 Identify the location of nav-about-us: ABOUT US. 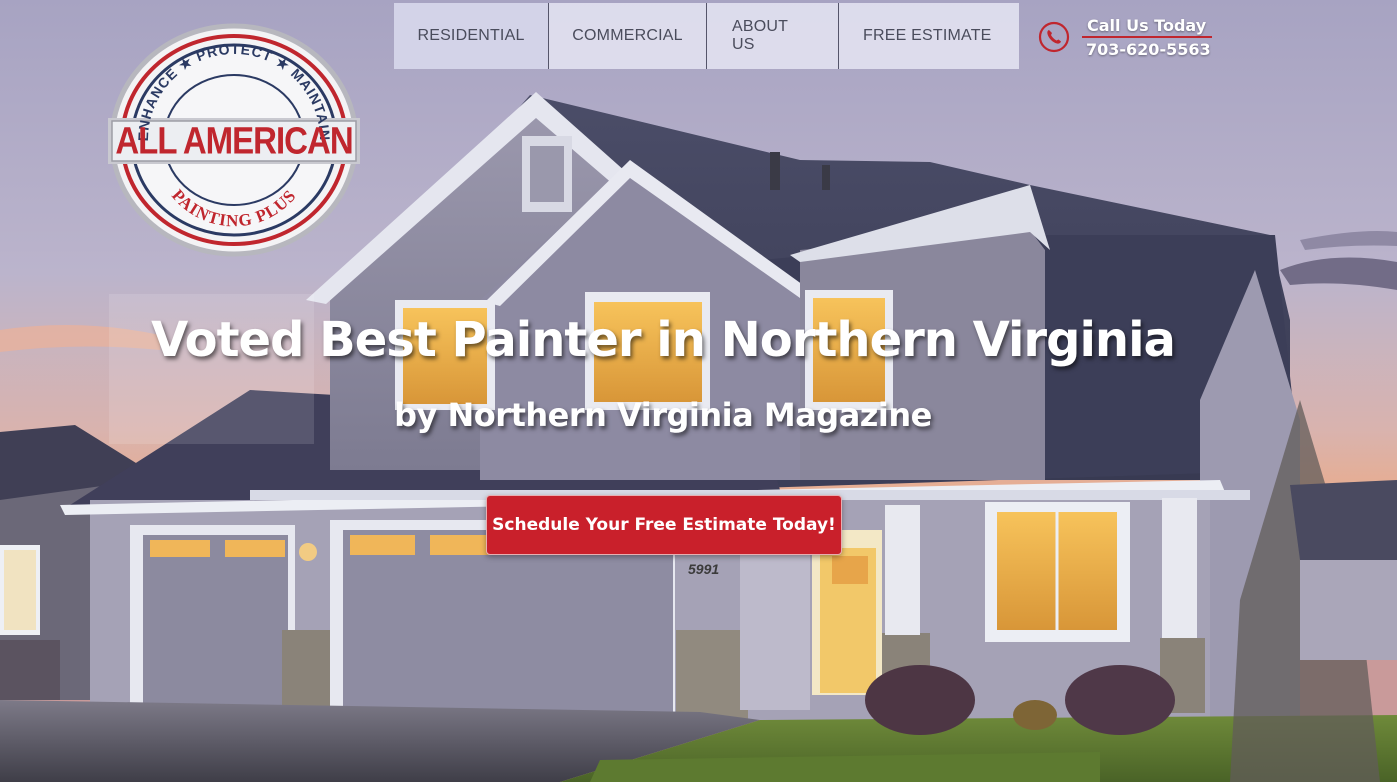
(773, 36).